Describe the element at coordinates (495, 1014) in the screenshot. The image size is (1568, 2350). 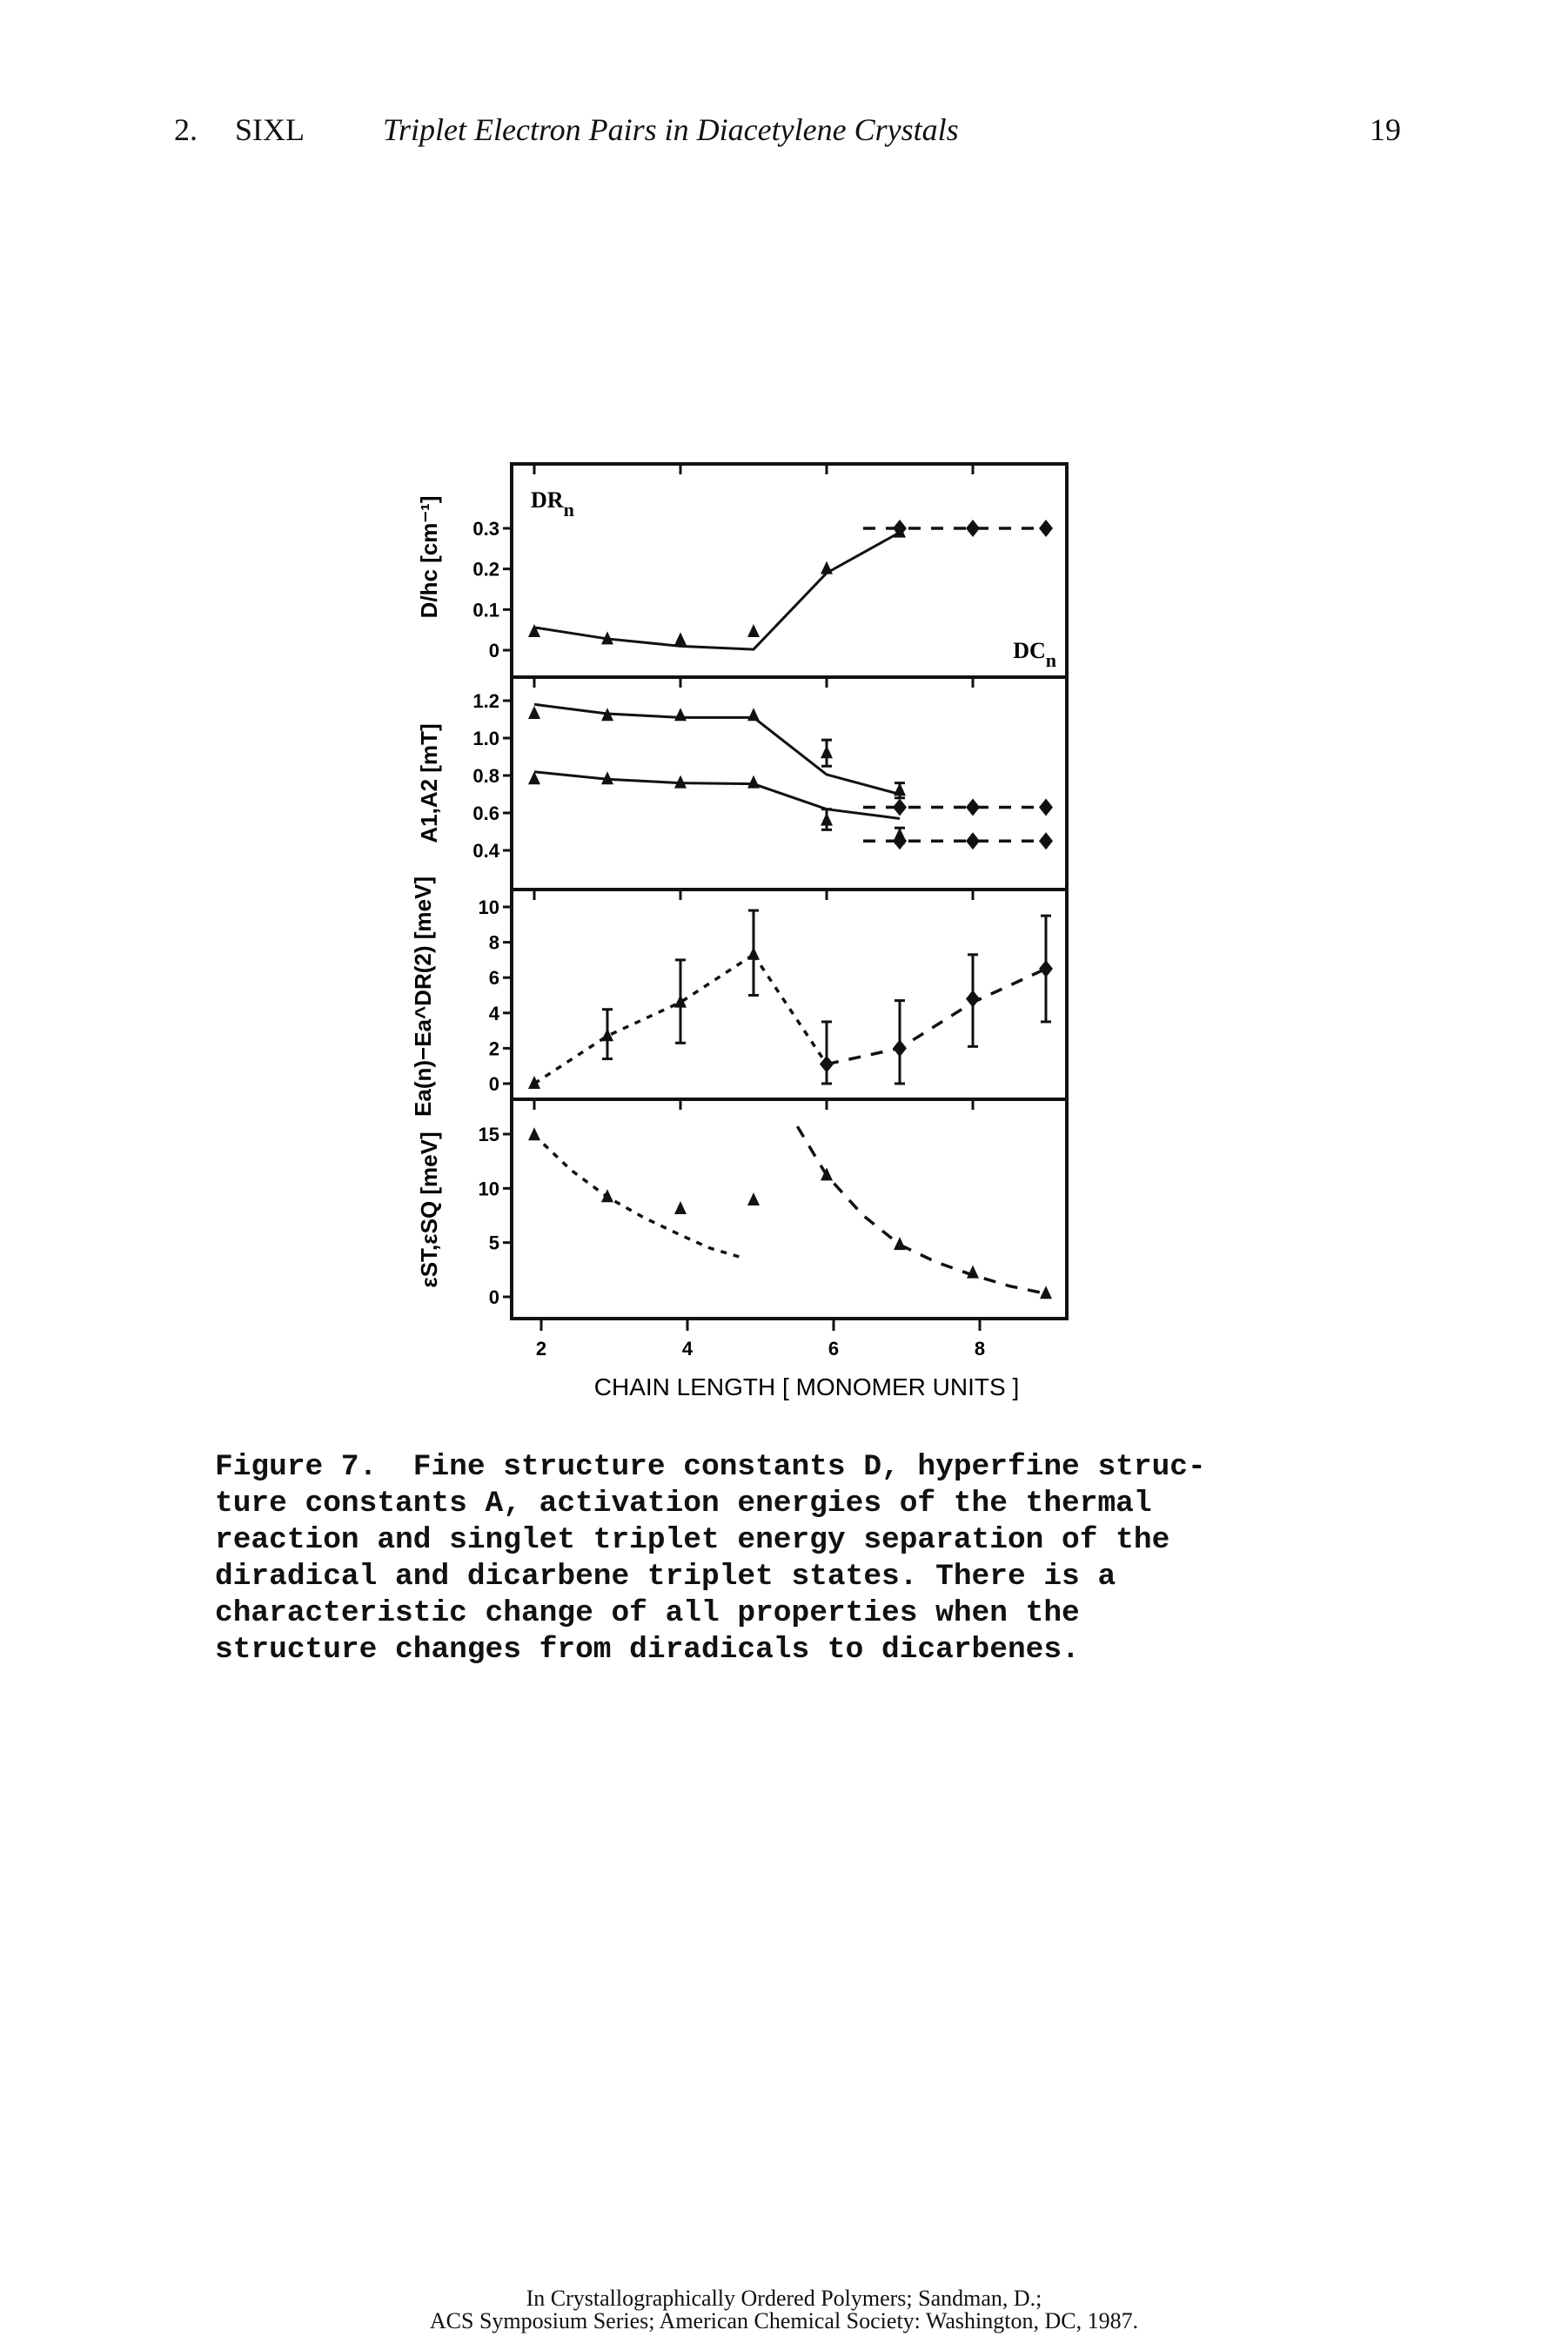
I see `y-tick-label: 4` at that location.